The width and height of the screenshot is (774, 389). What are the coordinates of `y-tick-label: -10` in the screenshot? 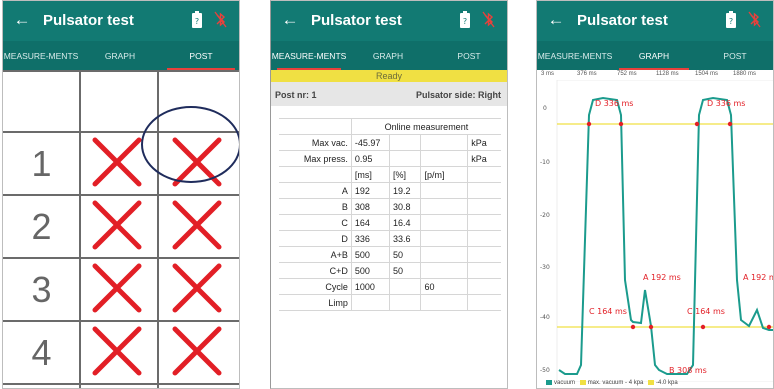 It's located at (545, 162).